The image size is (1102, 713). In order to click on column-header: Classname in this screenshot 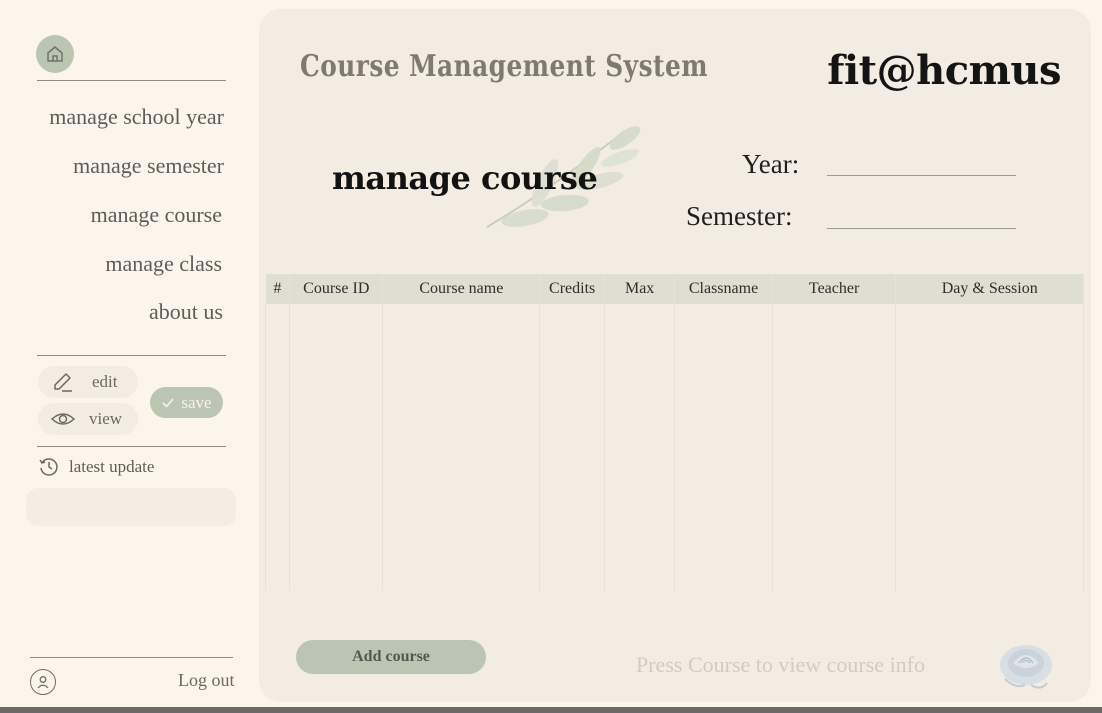, I will do `click(723, 289)`.